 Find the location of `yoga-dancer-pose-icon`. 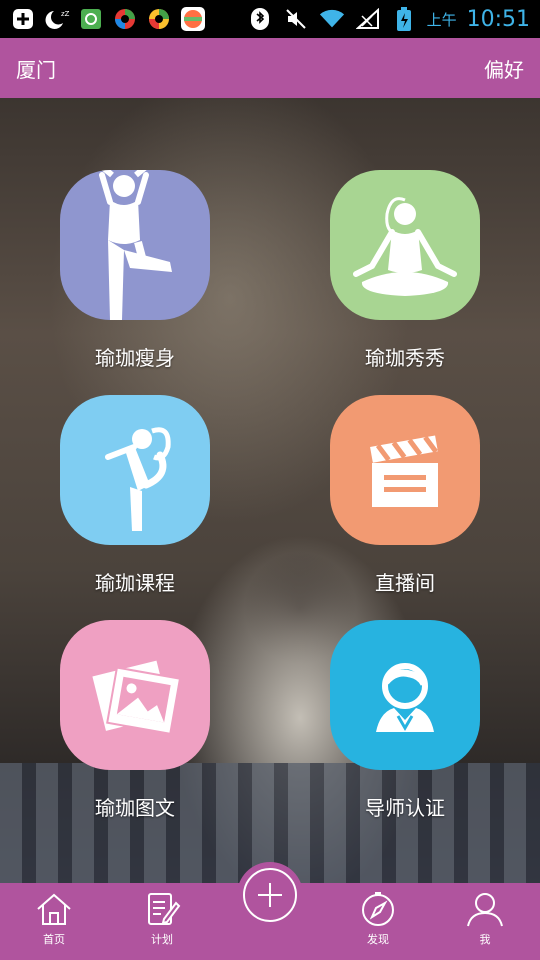

yoga-dancer-pose-icon is located at coordinates (135, 470).